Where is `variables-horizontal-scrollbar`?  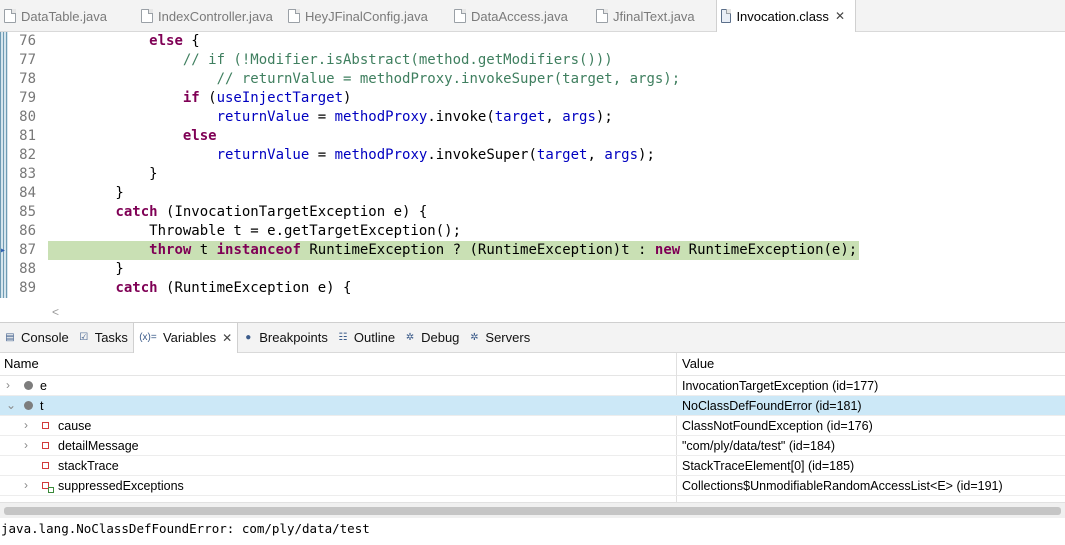 variables-horizontal-scrollbar is located at coordinates (532, 510).